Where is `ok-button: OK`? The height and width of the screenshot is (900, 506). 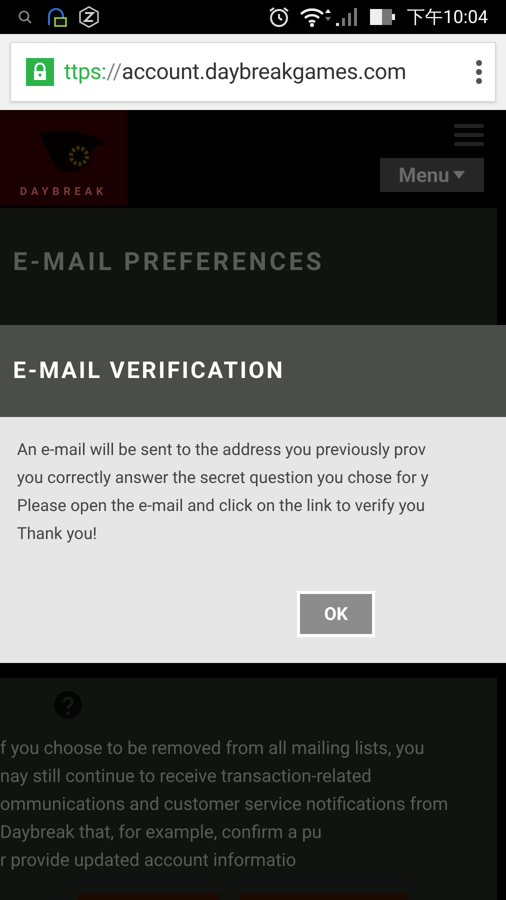 ok-button: OK is located at coordinates (336, 614).